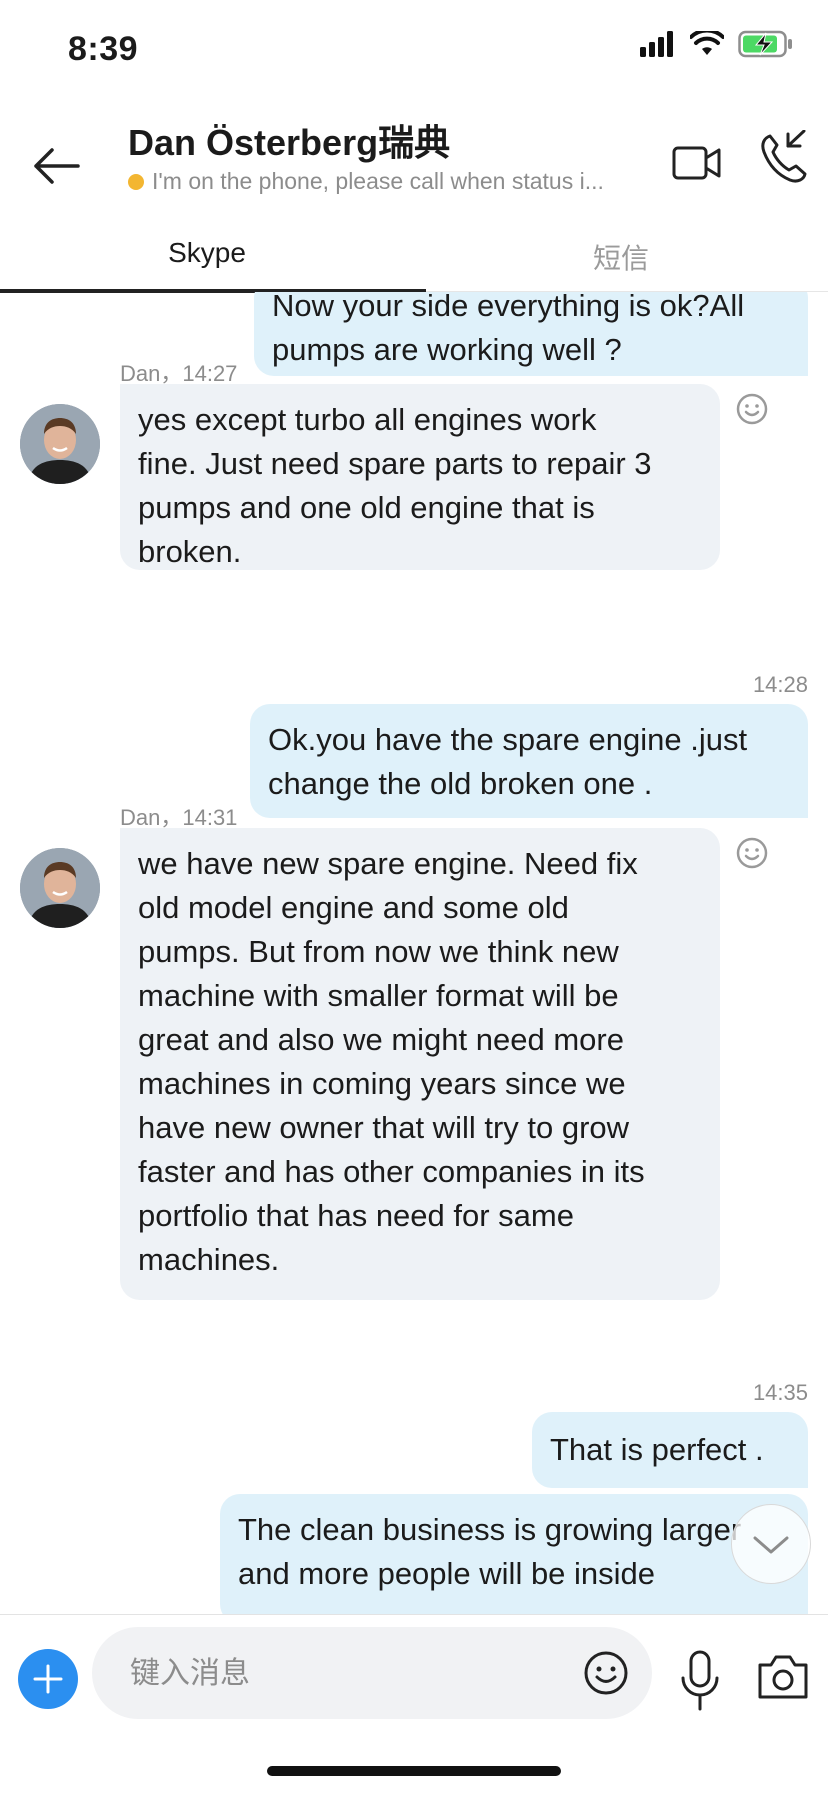 This screenshot has width=828, height=1793. Describe the element at coordinates (378, 995) in the screenshot. I see `message-line: machine with smaller format will be` at that location.